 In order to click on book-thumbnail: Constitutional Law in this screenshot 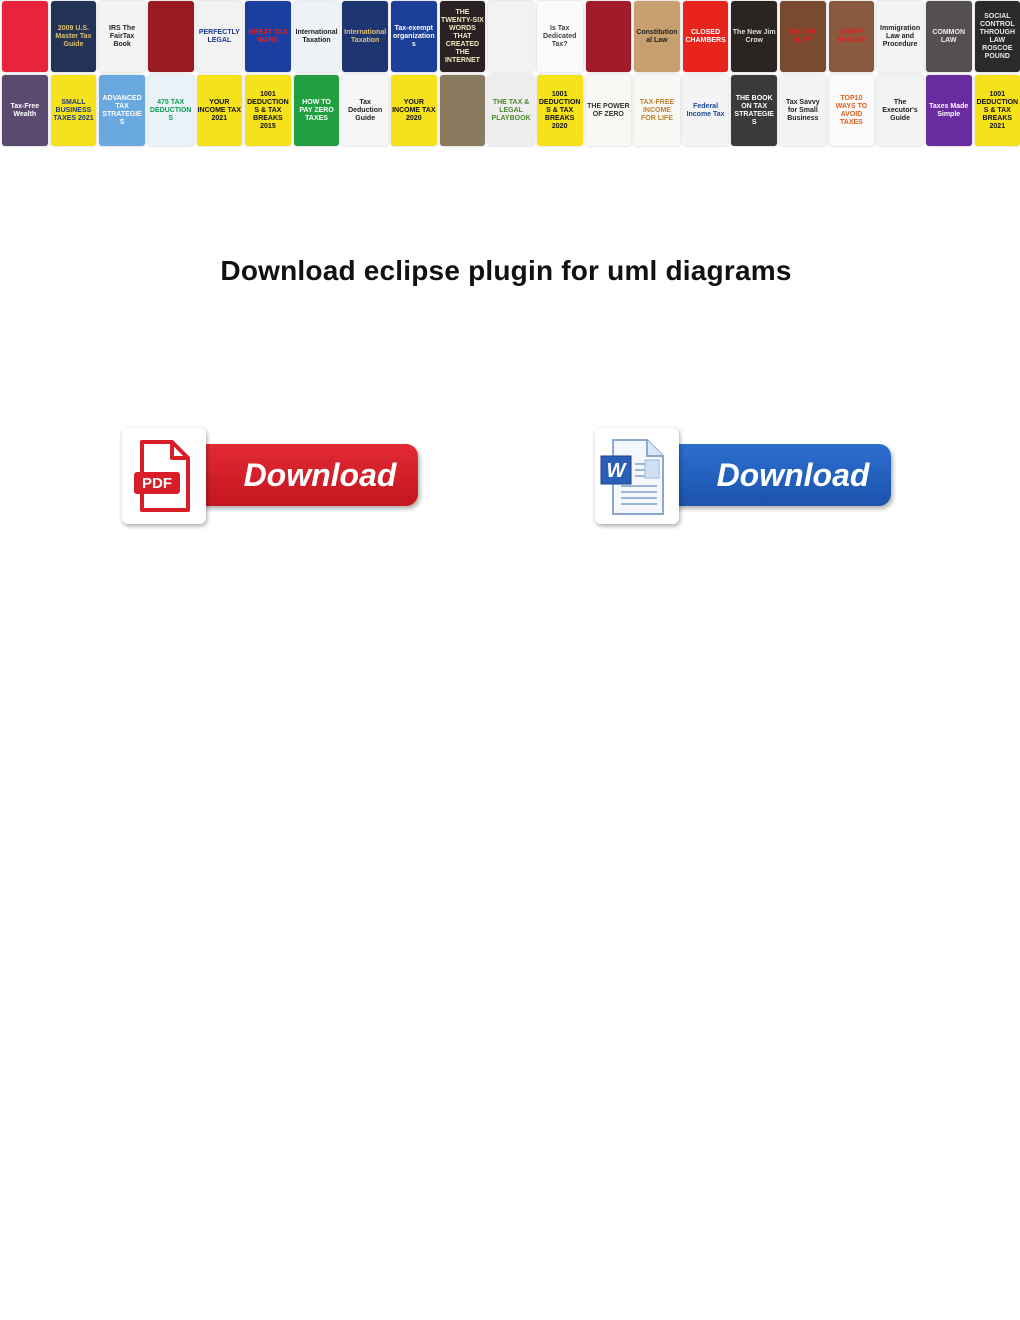, I will do `click(657, 36)`.